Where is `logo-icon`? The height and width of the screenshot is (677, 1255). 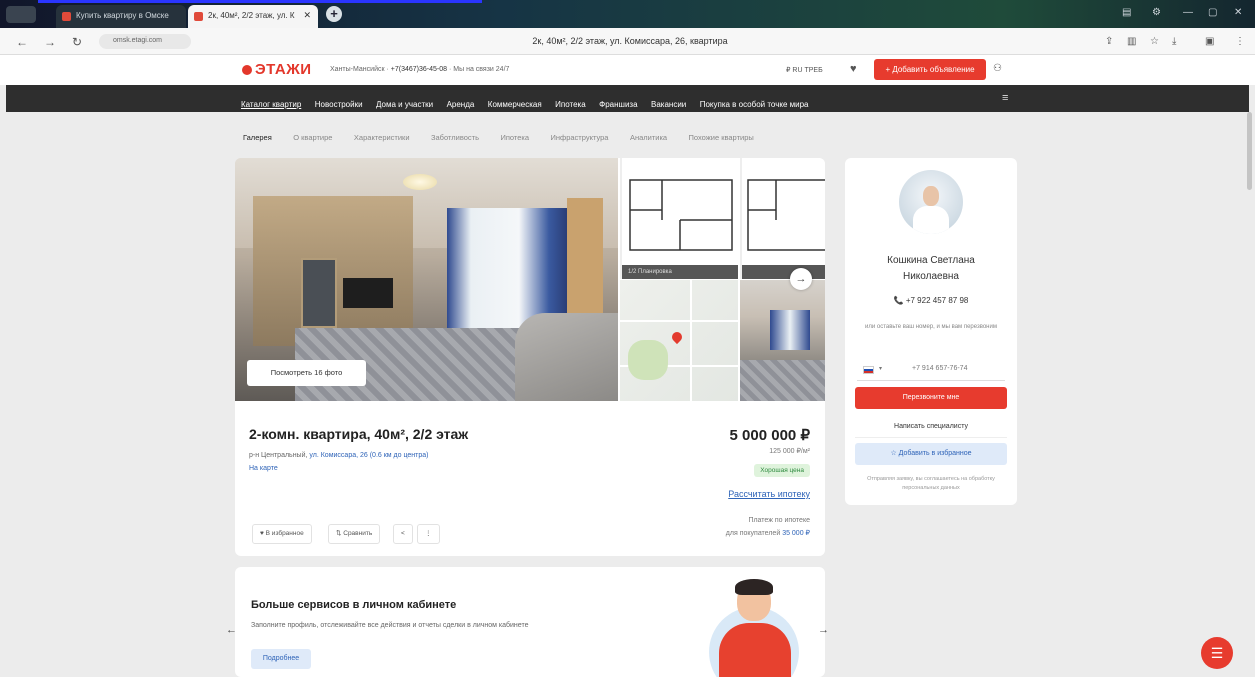 logo-icon is located at coordinates (247, 70).